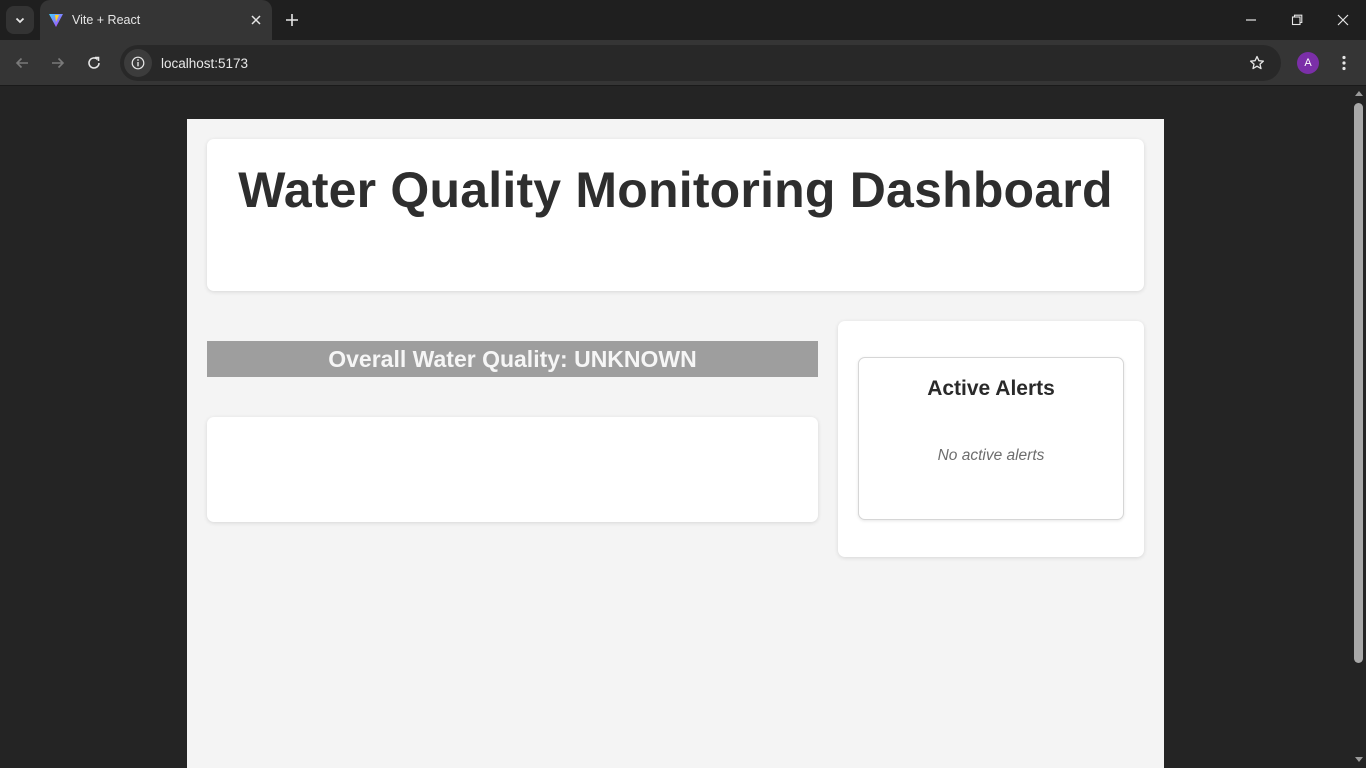 Image resolution: width=1366 pixels, height=768 pixels. Describe the element at coordinates (1308, 63) in the screenshot. I see `profile-avatar: A` at that location.